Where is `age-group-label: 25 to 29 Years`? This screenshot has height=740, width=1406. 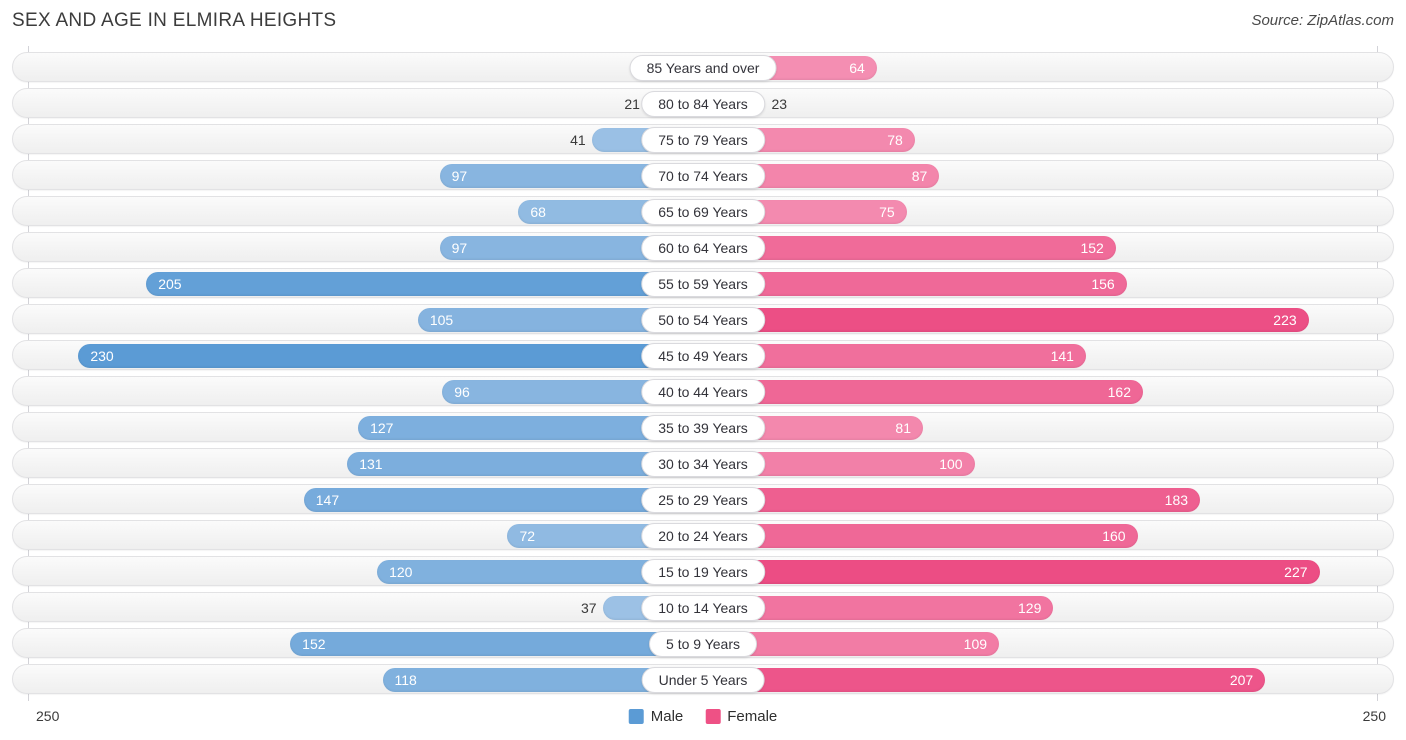
age-group-label: 25 to 29 Years is located at coordinates (703, 500).